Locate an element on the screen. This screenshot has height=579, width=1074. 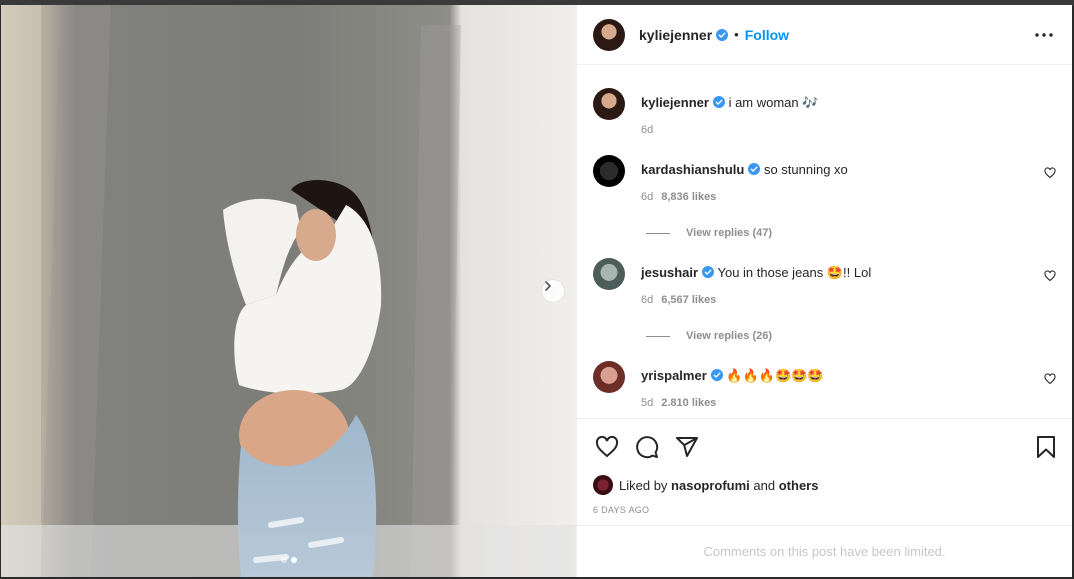
liker-avatar is located at coordinates (603, 485).